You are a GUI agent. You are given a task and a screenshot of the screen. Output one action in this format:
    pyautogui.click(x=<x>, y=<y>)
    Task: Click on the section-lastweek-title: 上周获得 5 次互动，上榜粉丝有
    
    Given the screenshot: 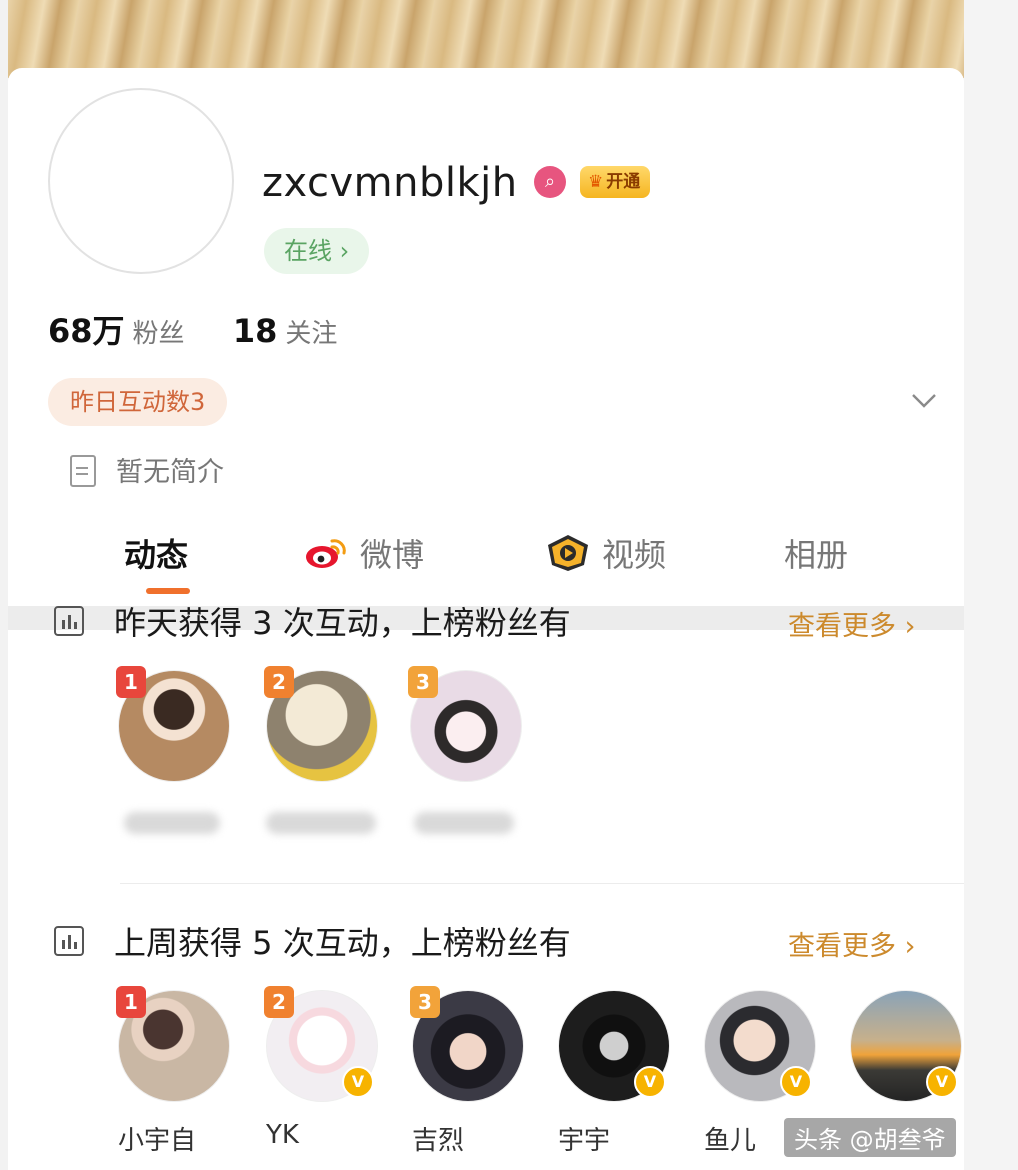 What is the action you would take?
    pyautogui.click(x=312, y=941)
    